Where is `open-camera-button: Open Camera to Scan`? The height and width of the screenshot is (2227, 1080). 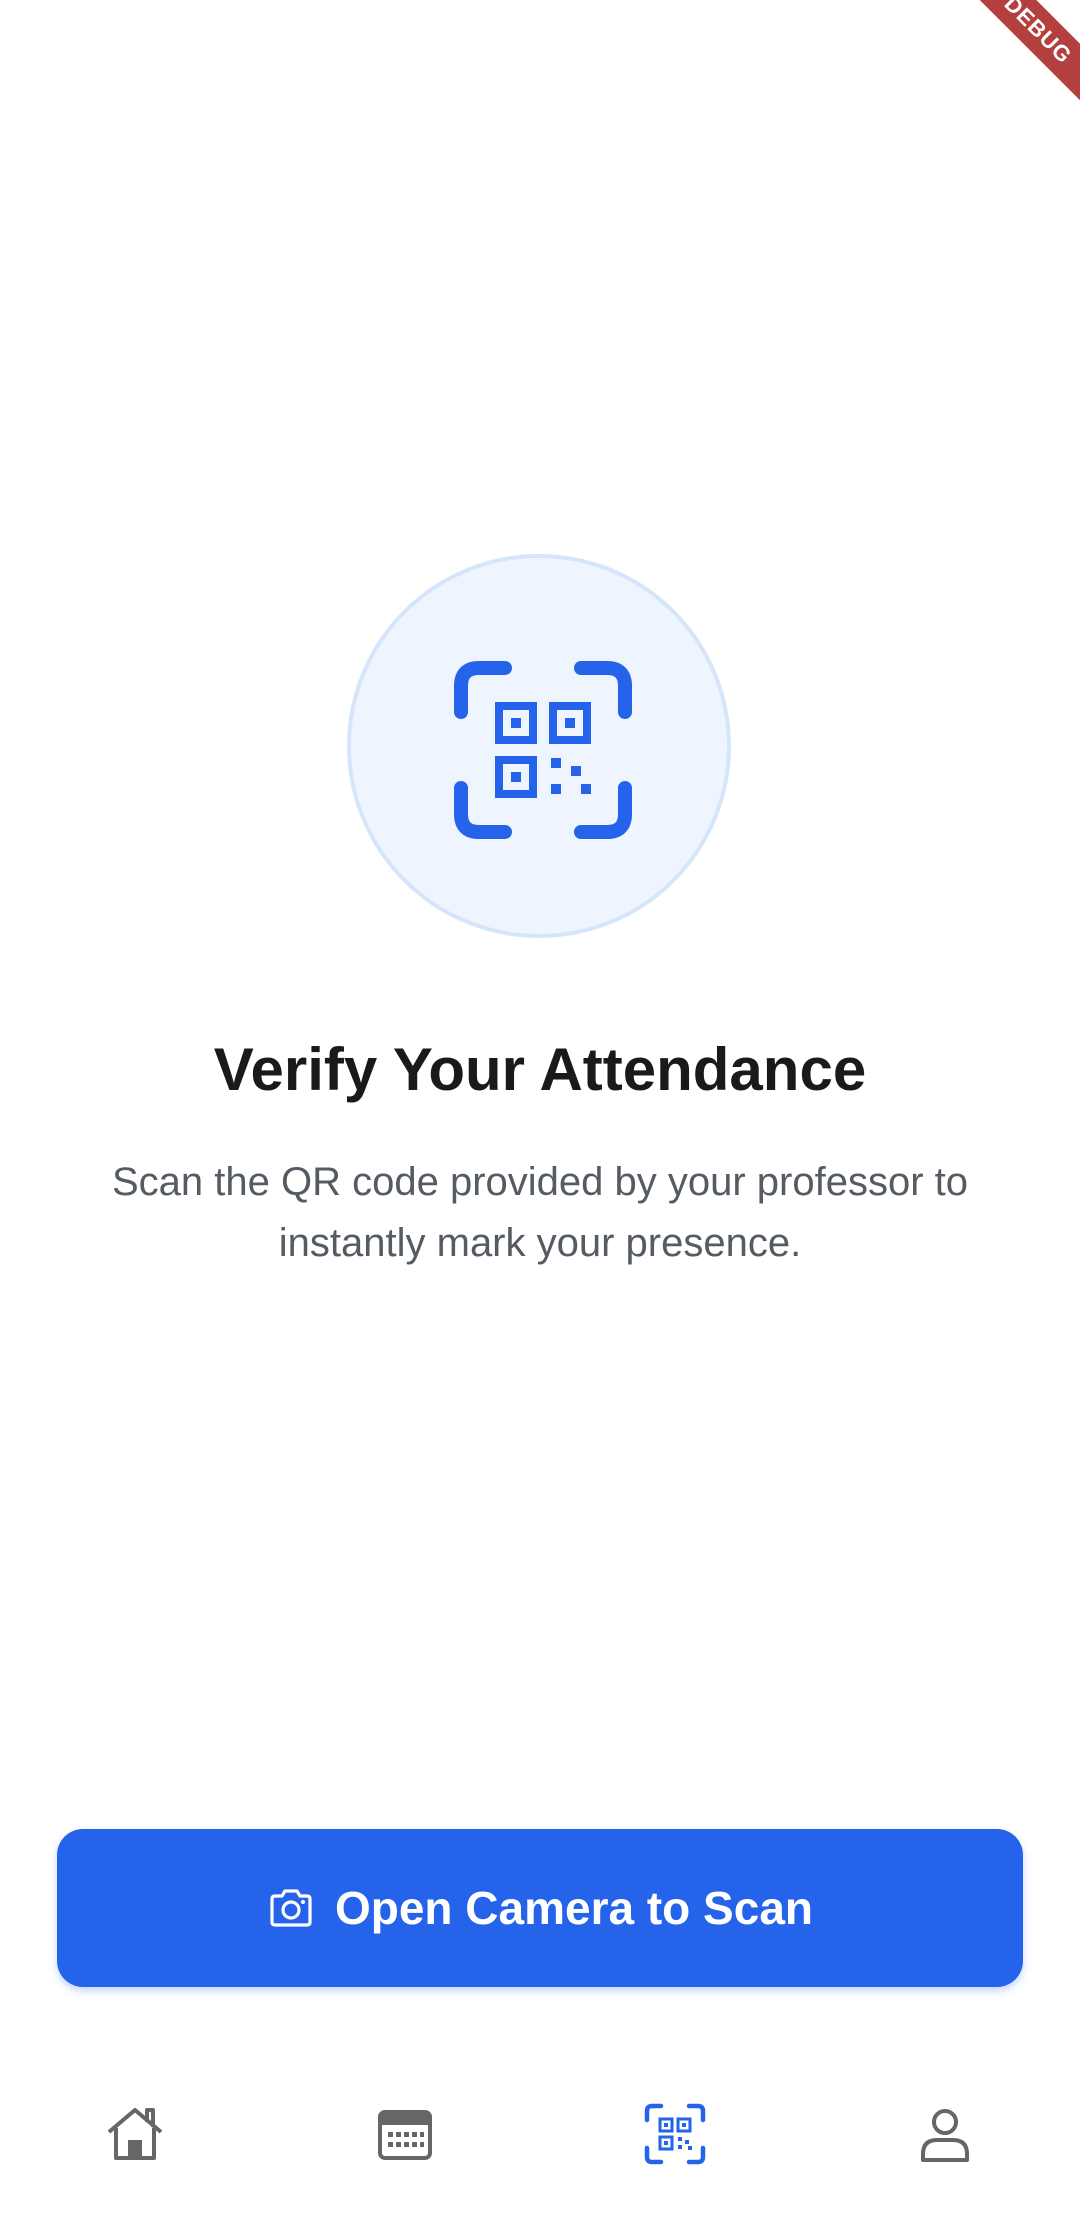
open-camera-button: Open Camera to Scan is located at coordinates (540, 1908).